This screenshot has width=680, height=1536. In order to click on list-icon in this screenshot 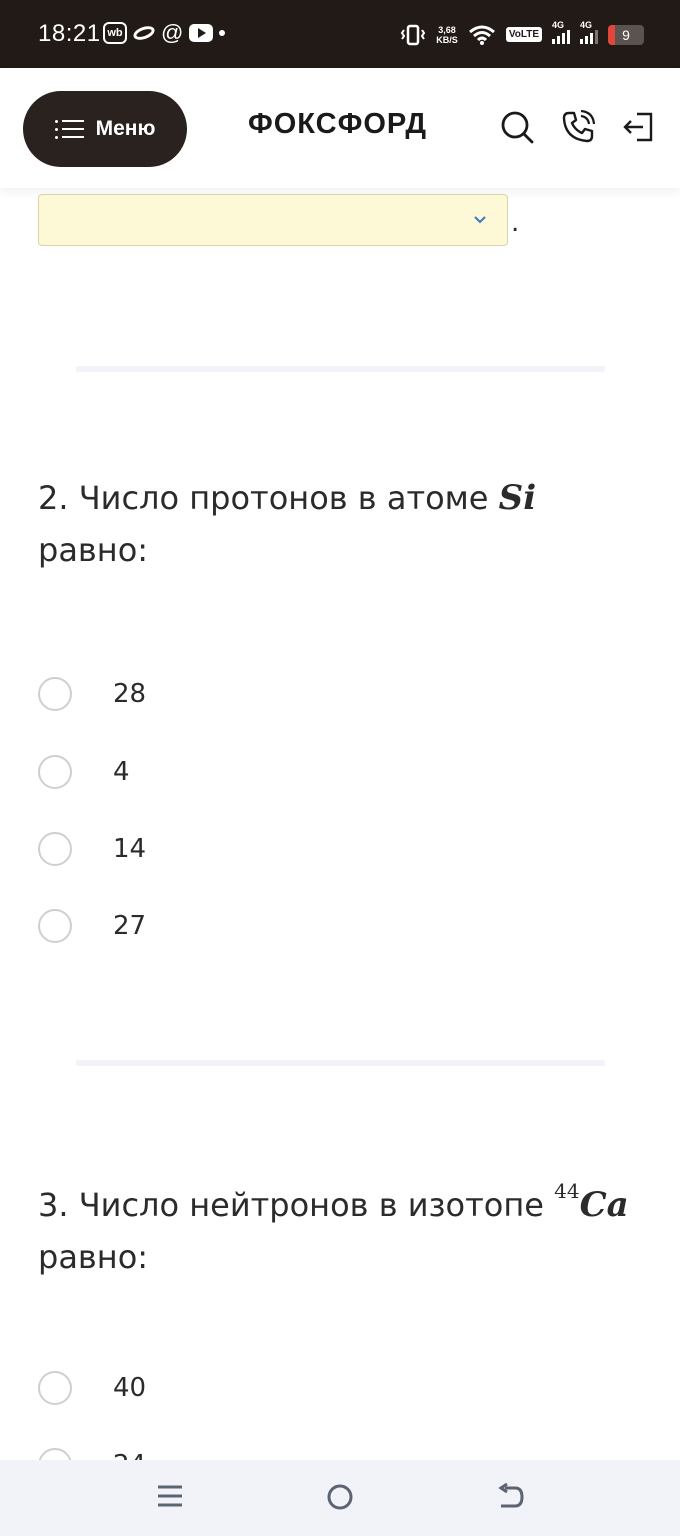, I will do `click(69, 129)`.